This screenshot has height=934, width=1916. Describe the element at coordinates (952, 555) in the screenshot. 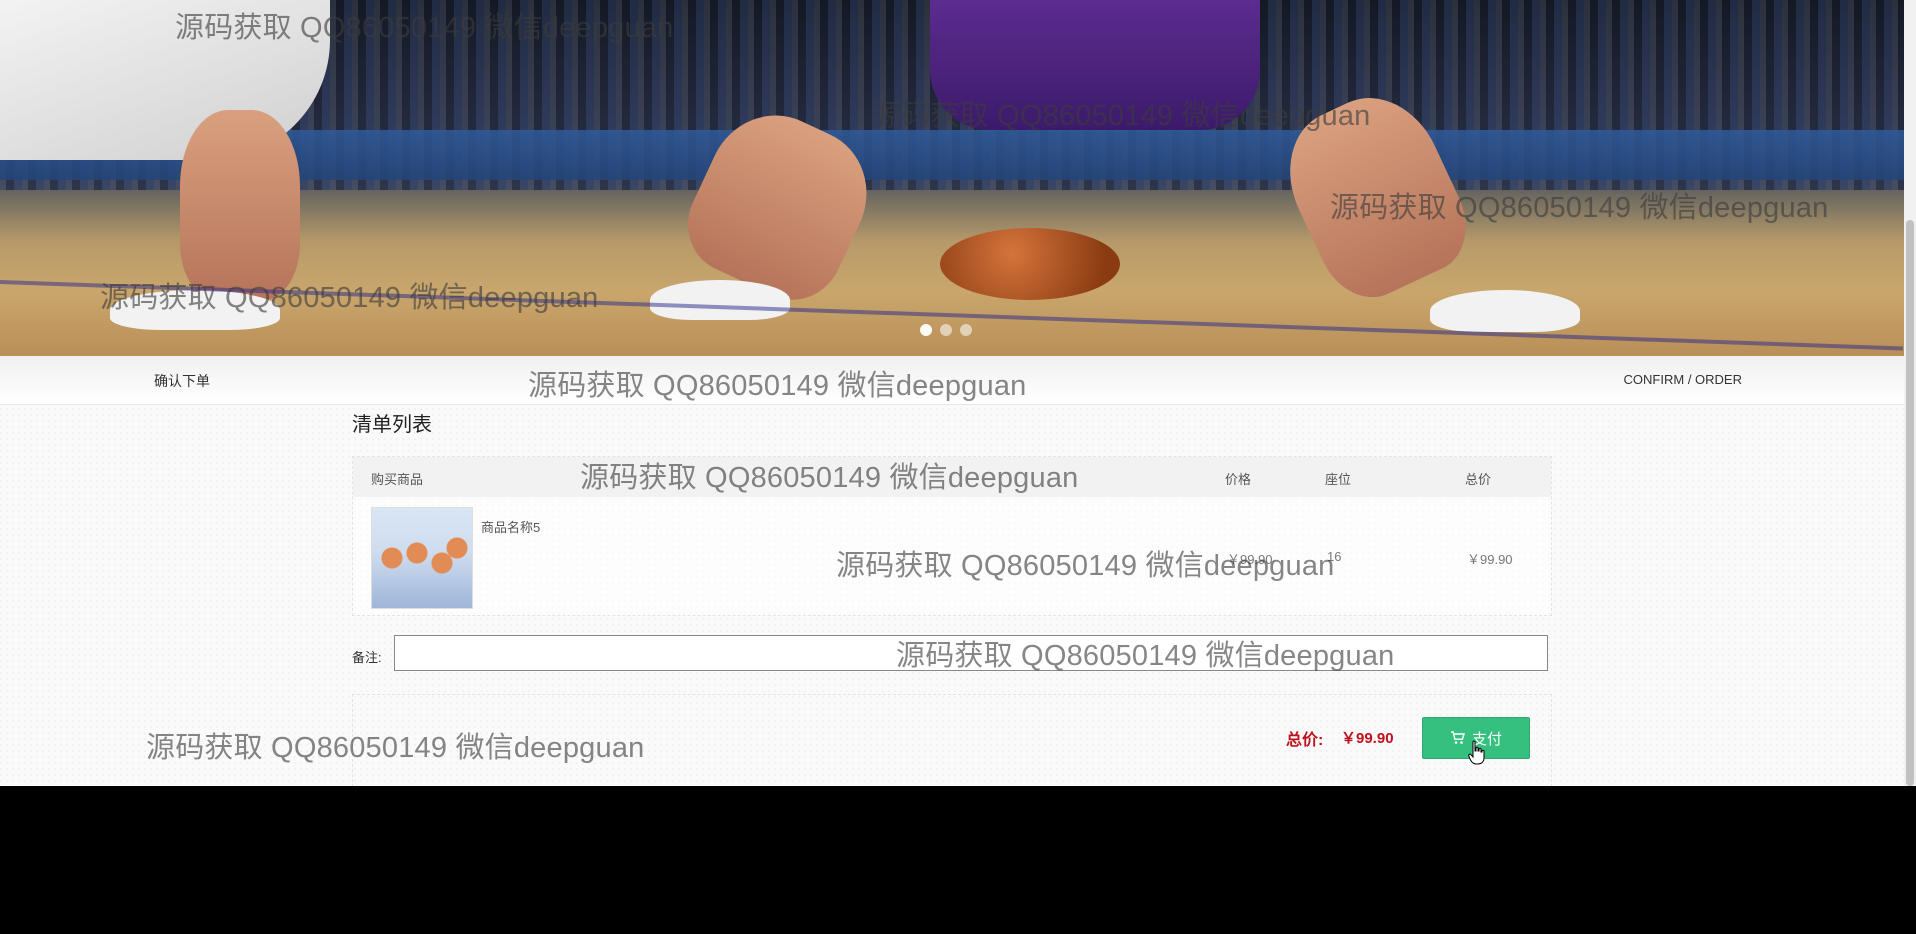

I see `table-row: 商品名称5 ￥99.90 16 ￥99.90` at that location.